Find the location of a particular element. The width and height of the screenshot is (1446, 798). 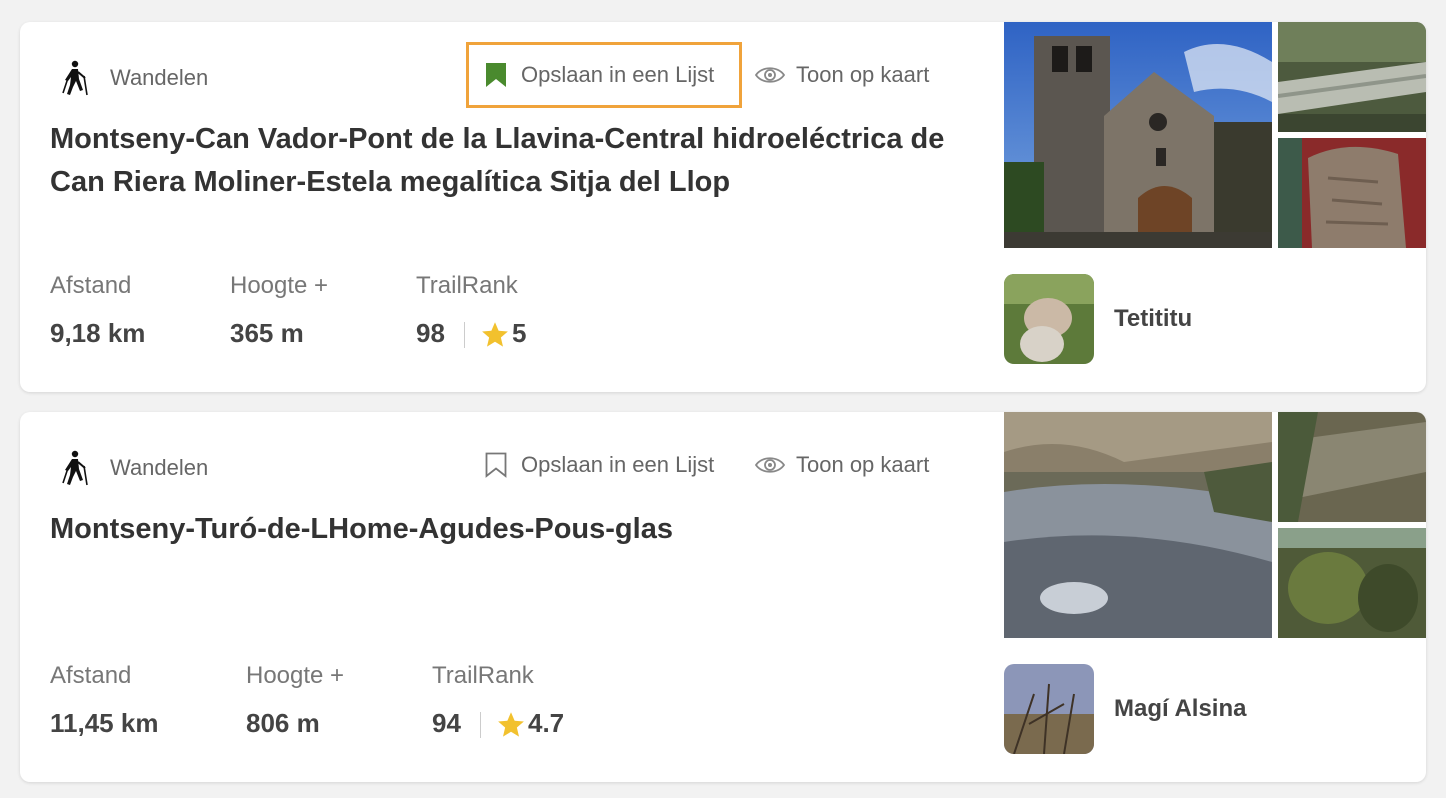

path-photo is located at coordinates (1138, 525).